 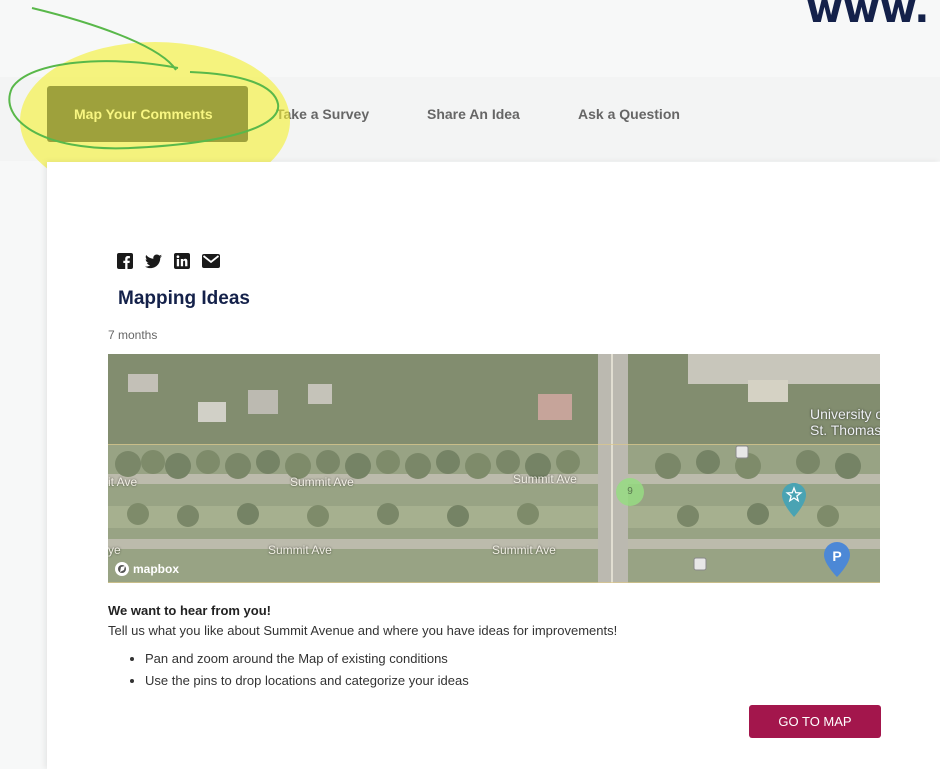 I want to click on linkedin-icon, so click(x=182, y=261).